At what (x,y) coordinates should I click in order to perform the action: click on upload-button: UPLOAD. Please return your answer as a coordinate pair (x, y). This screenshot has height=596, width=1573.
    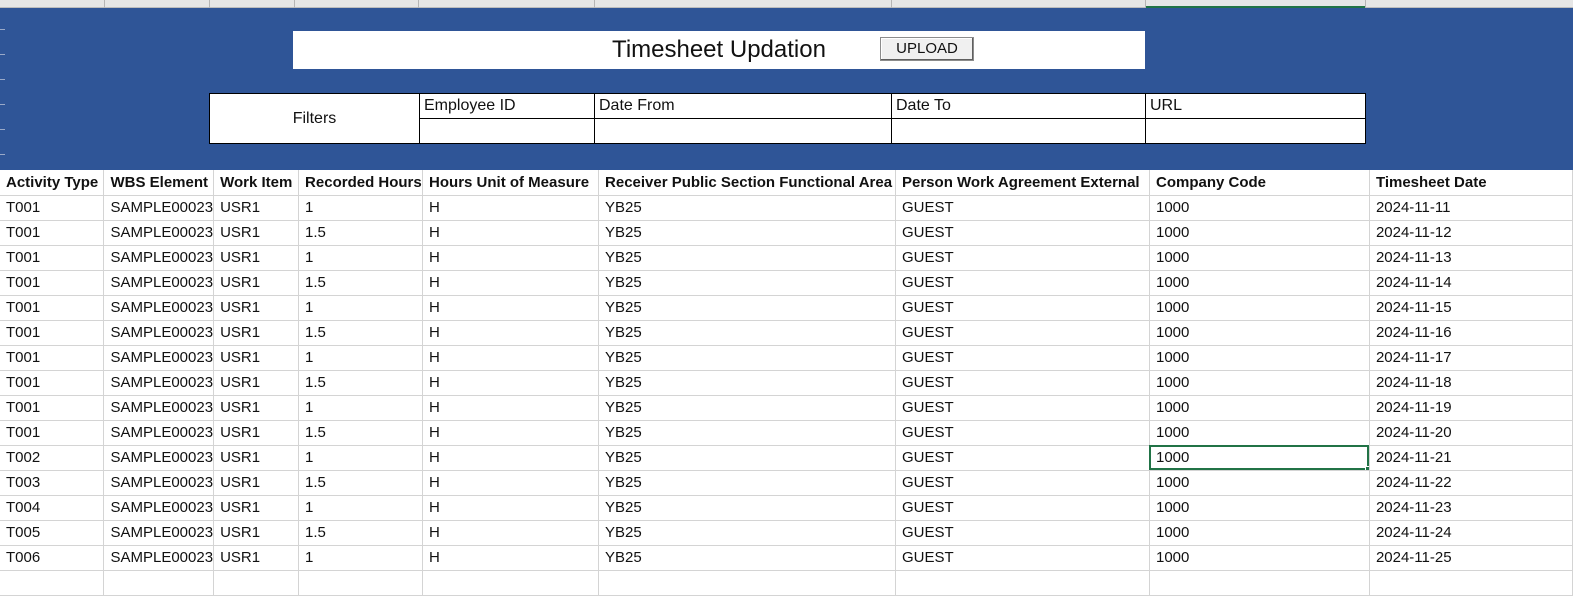
    Looking at the image, I should click on (927, 49).